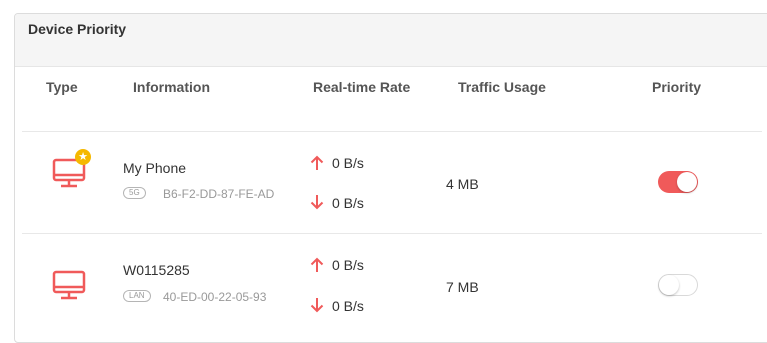 Image resolution: width=767 pixels, height=343 pixels. I want to click on mac-address: 40-ED-00-22-05-93, so click(215, 297).